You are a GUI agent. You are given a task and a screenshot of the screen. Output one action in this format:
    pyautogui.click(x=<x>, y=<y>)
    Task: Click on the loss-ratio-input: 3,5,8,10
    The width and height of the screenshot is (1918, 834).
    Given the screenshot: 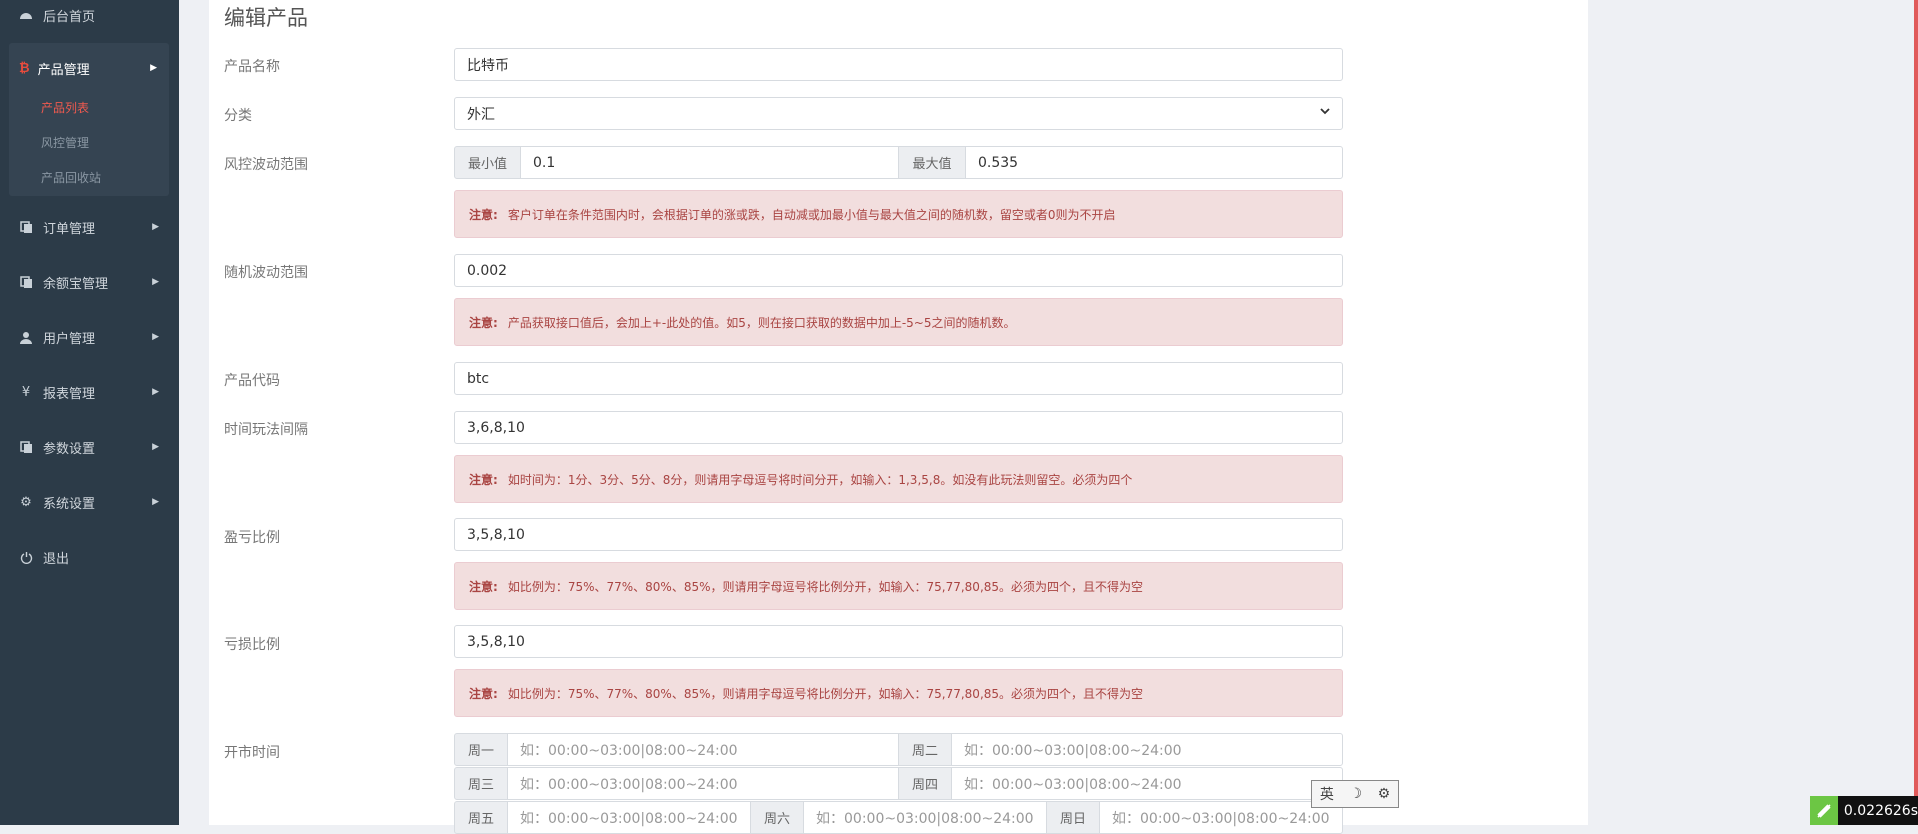 What is the action you would take?
    pyautogui.click(x=898, y=641)
    